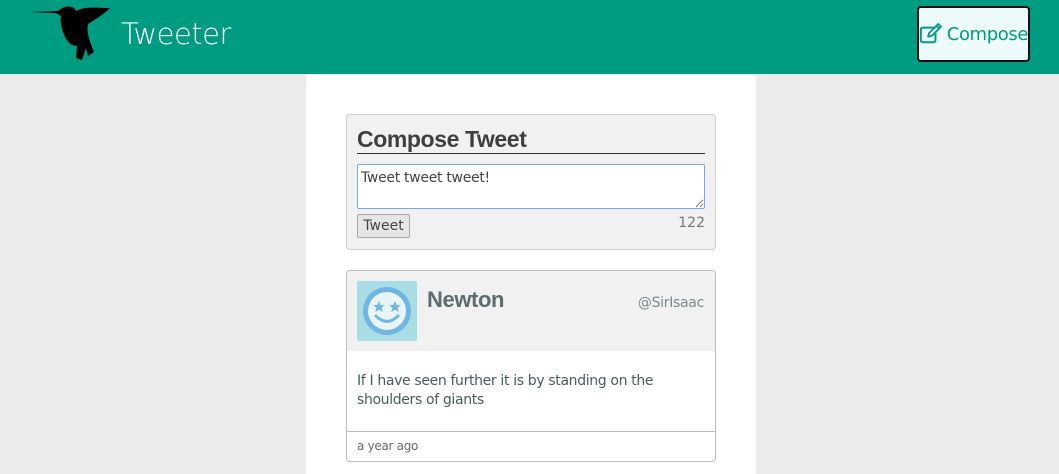  What do you see at coordinates (383, 226) in the screenshot?
I see `tweet-submit-button: Tweet` at bounding box center [383, 226].